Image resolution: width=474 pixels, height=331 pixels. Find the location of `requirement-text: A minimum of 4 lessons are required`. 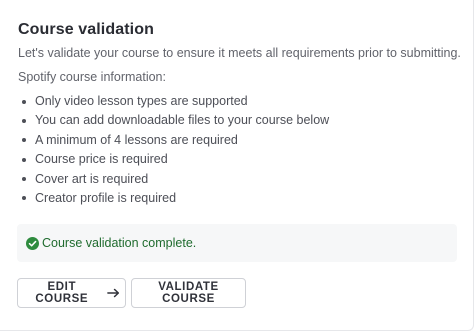

requirement-text: A minimum of 4 lessons are required is located at coordinates (136, 139).